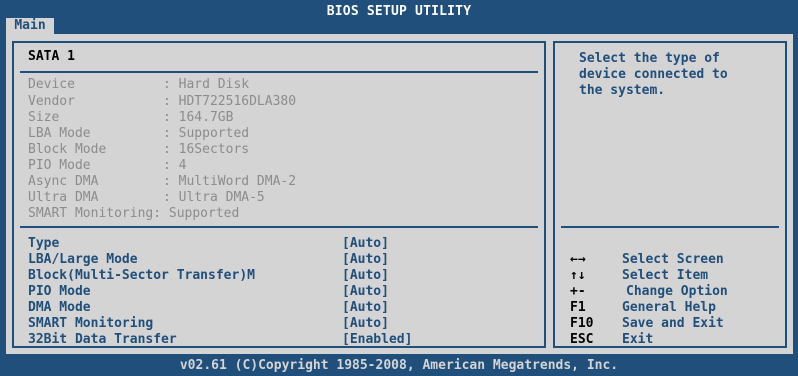  Describe the element at coordinates (237, 101) in the screenshot. I see `info-value: HDT722516DLA380` at that location.